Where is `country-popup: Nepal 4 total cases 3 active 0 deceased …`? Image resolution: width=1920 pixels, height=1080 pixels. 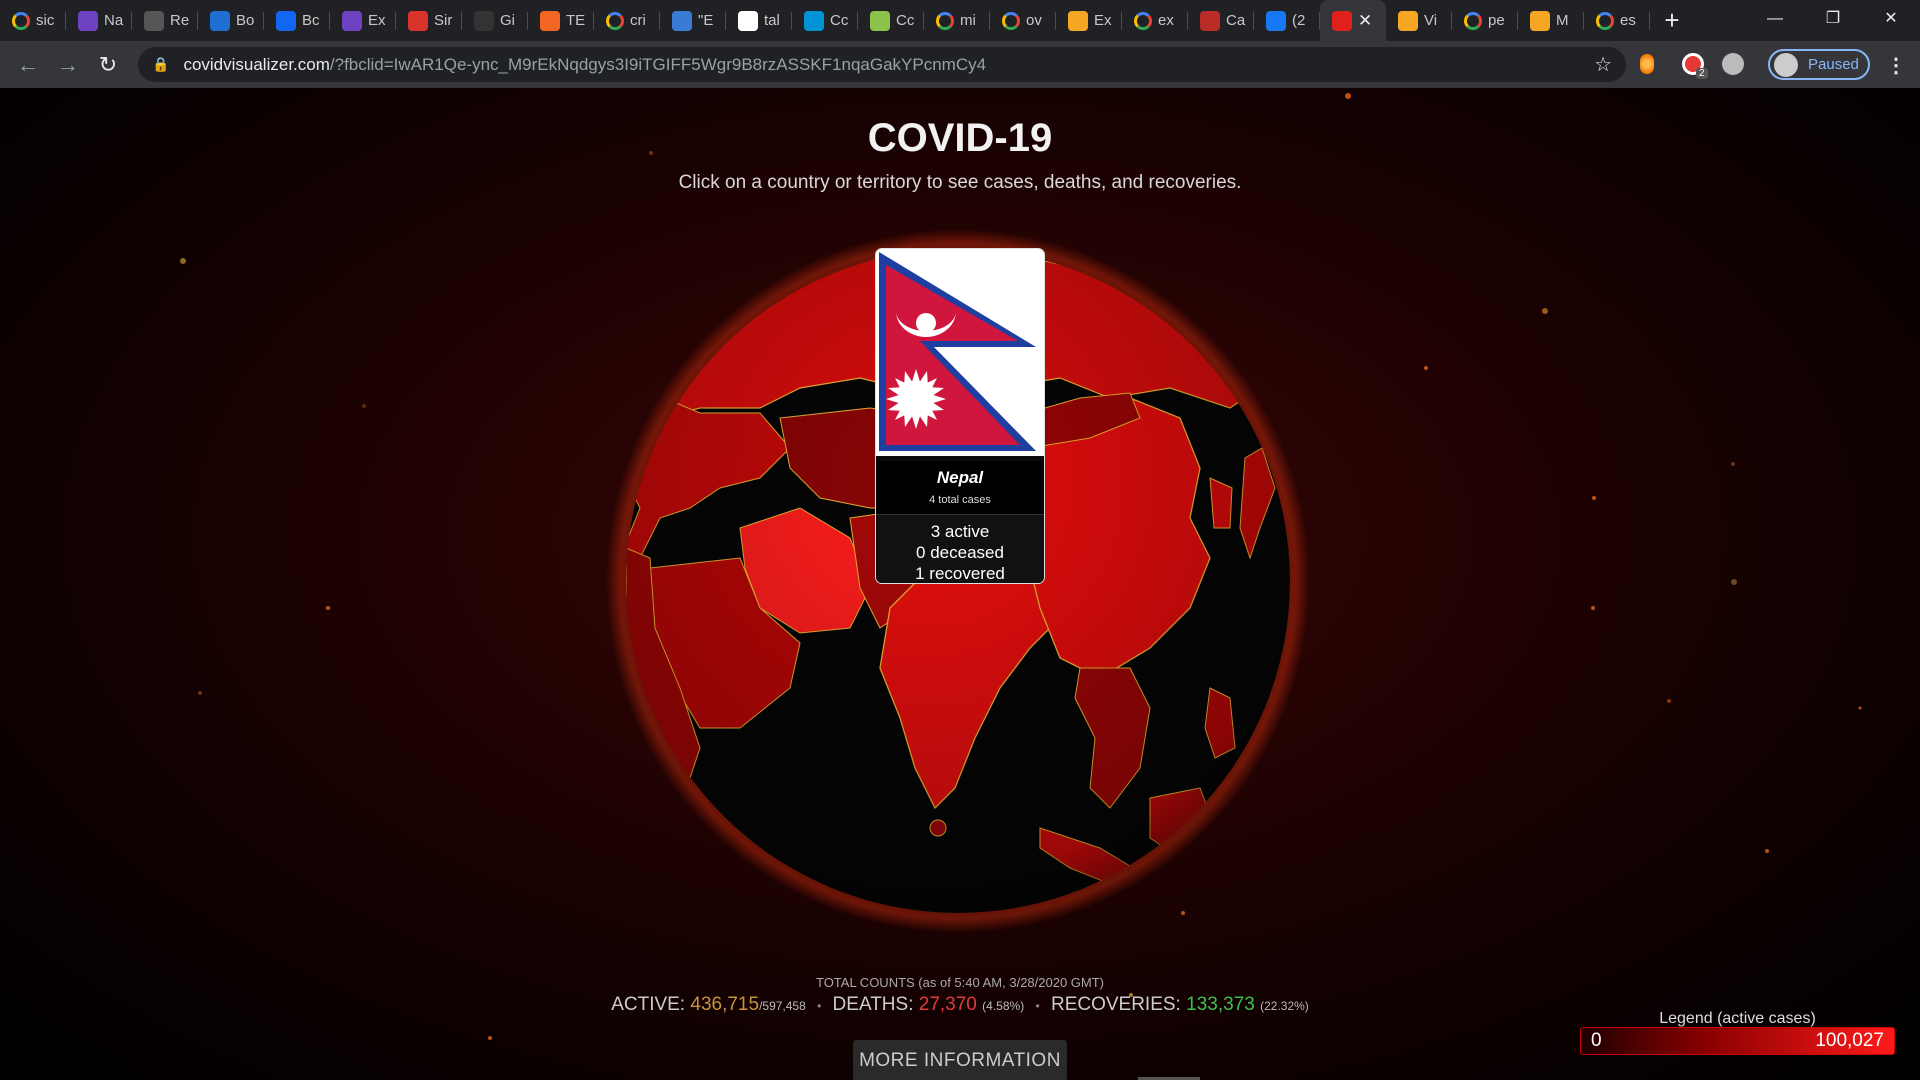
country-popup: Nepal 4 total cases 3 active 0 deceased … is located at coordinates (960, 416).